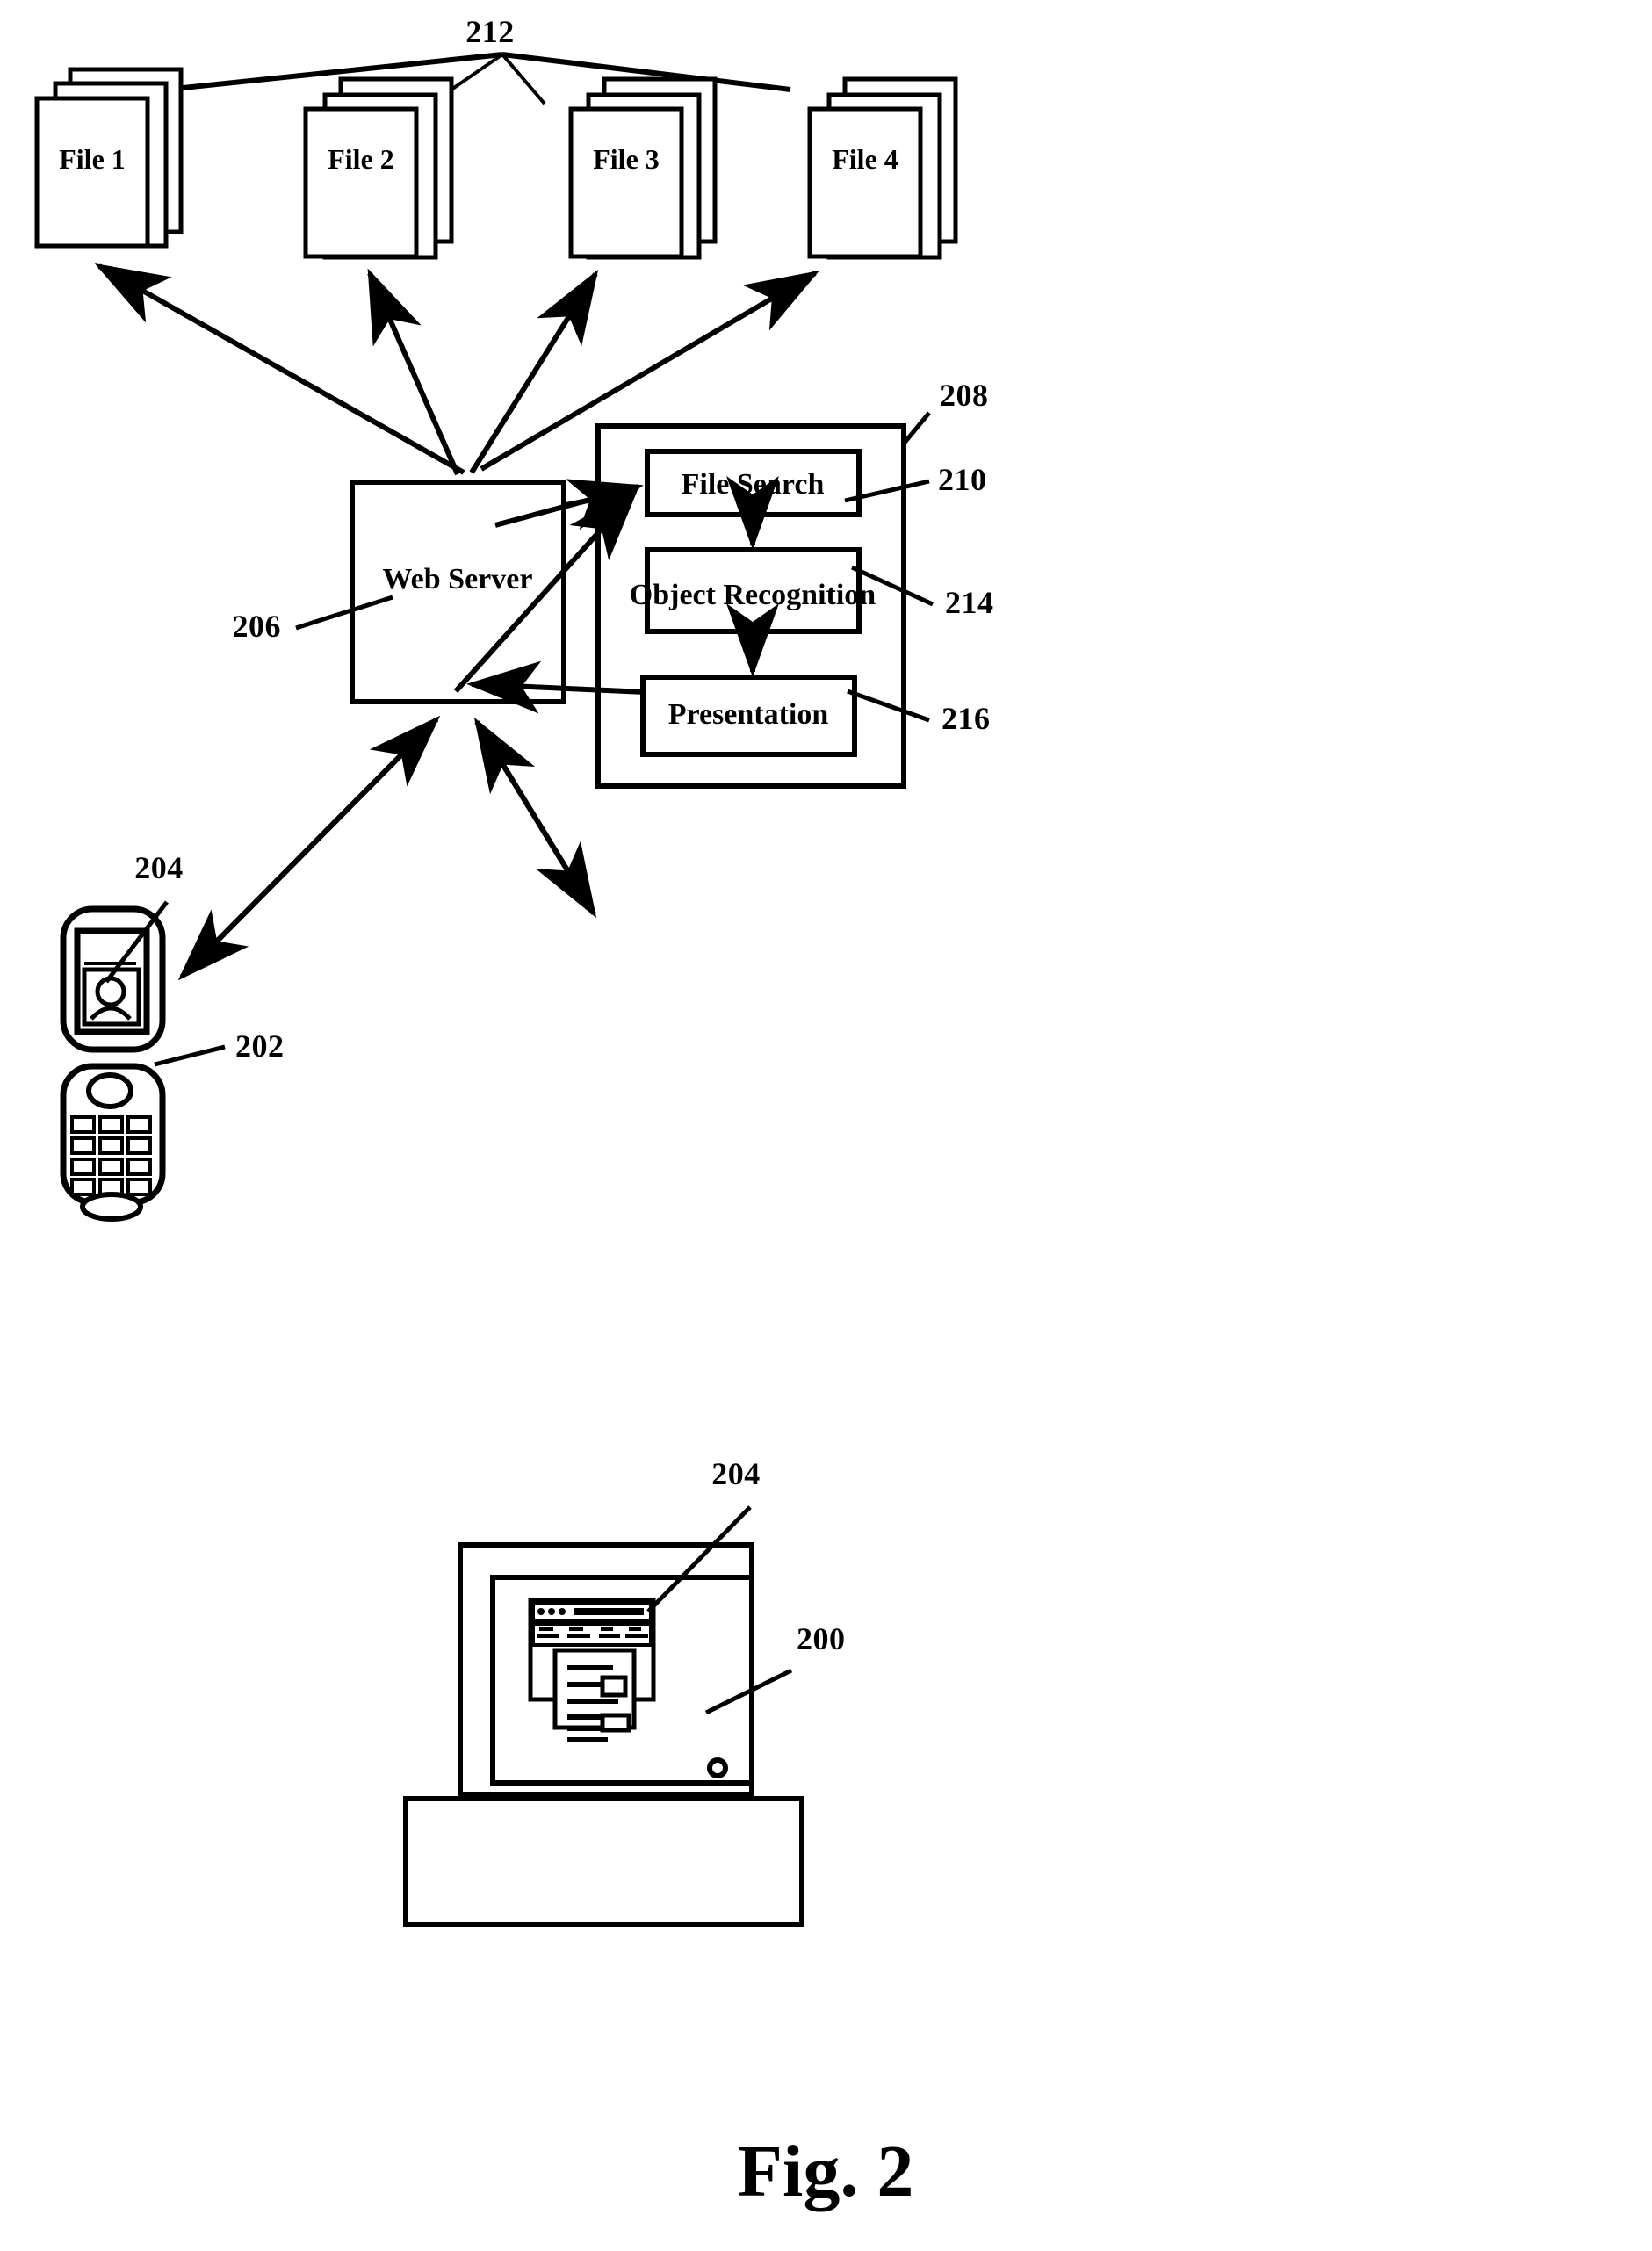 The width and height of the screenshot is (1652, 2251). I want to click on presentation-label: Presentation, so click(748, 714).